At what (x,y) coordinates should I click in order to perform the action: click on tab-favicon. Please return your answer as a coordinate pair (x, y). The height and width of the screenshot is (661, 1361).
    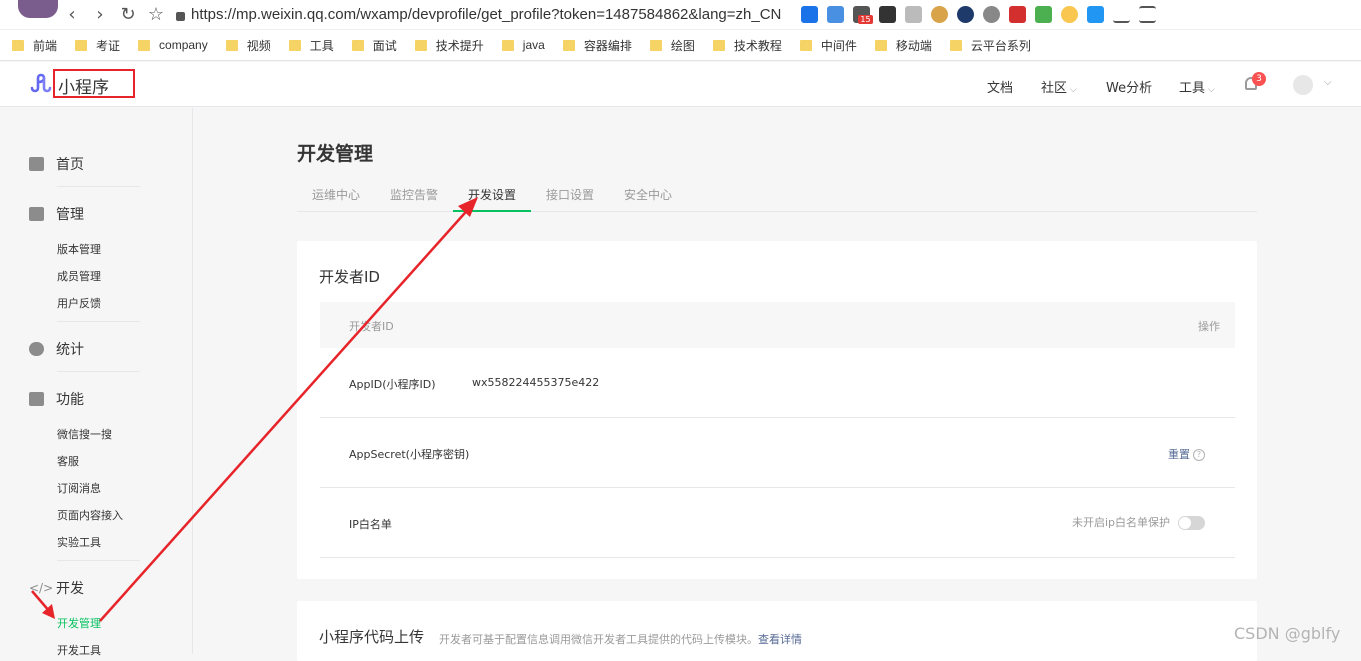
    Looking at the image, I should click on (38, 9).